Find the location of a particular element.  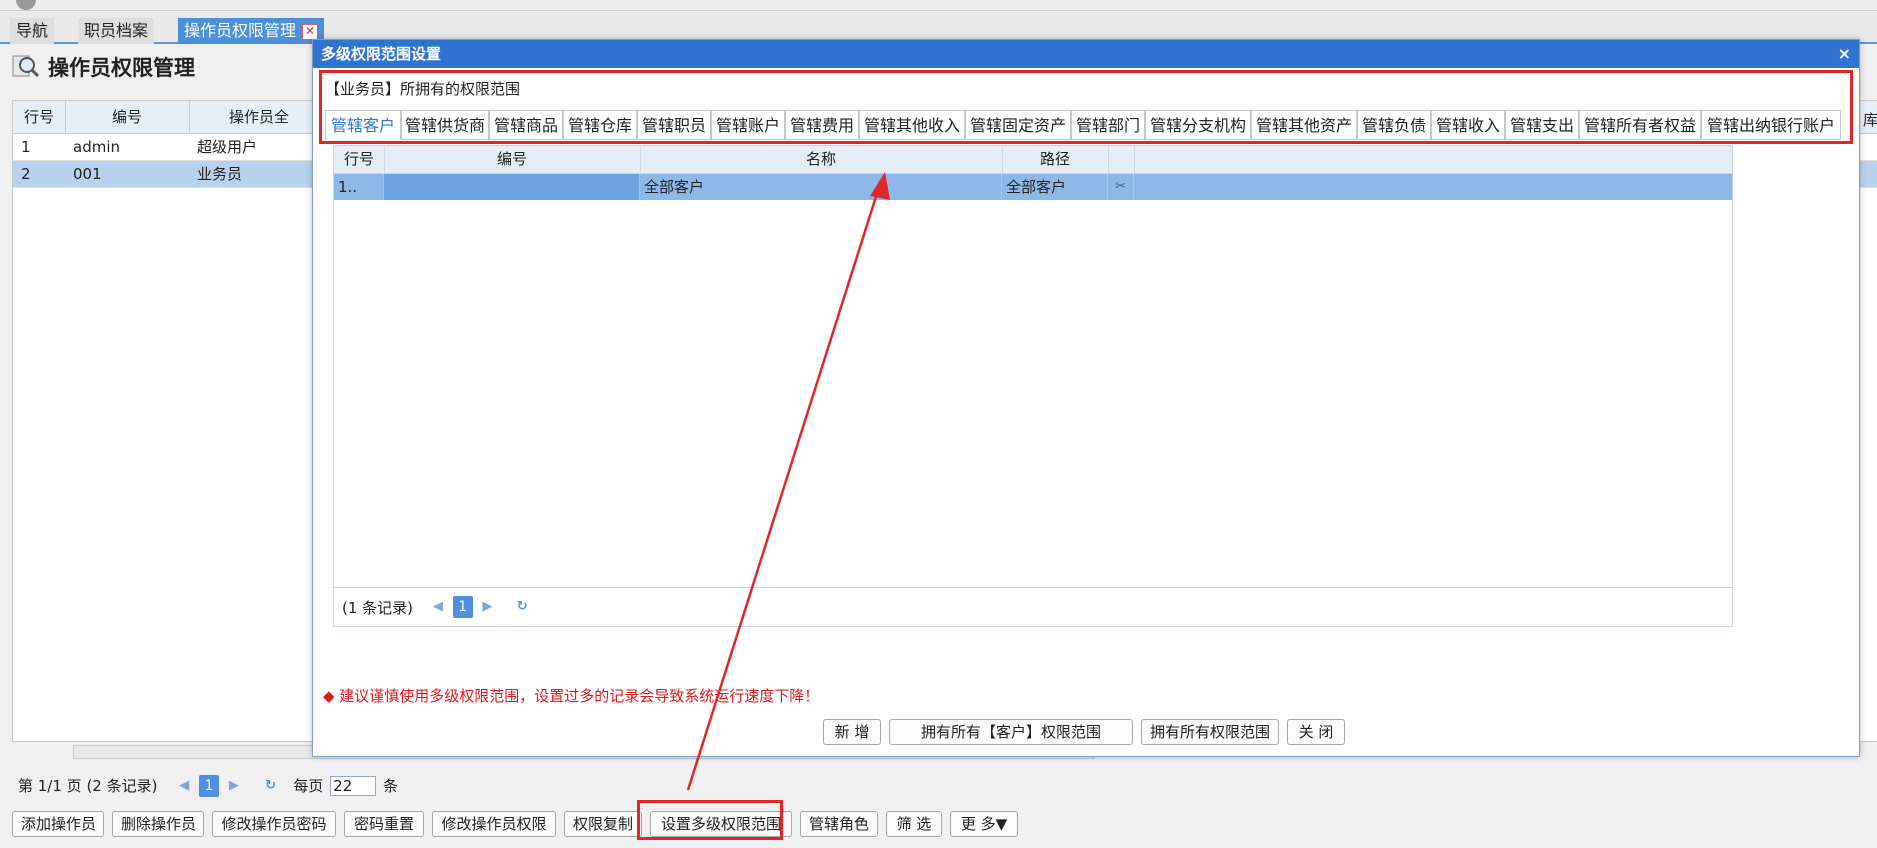

edit-permissions-button: 修改操作员权限 is located at coordinates (494, 824).